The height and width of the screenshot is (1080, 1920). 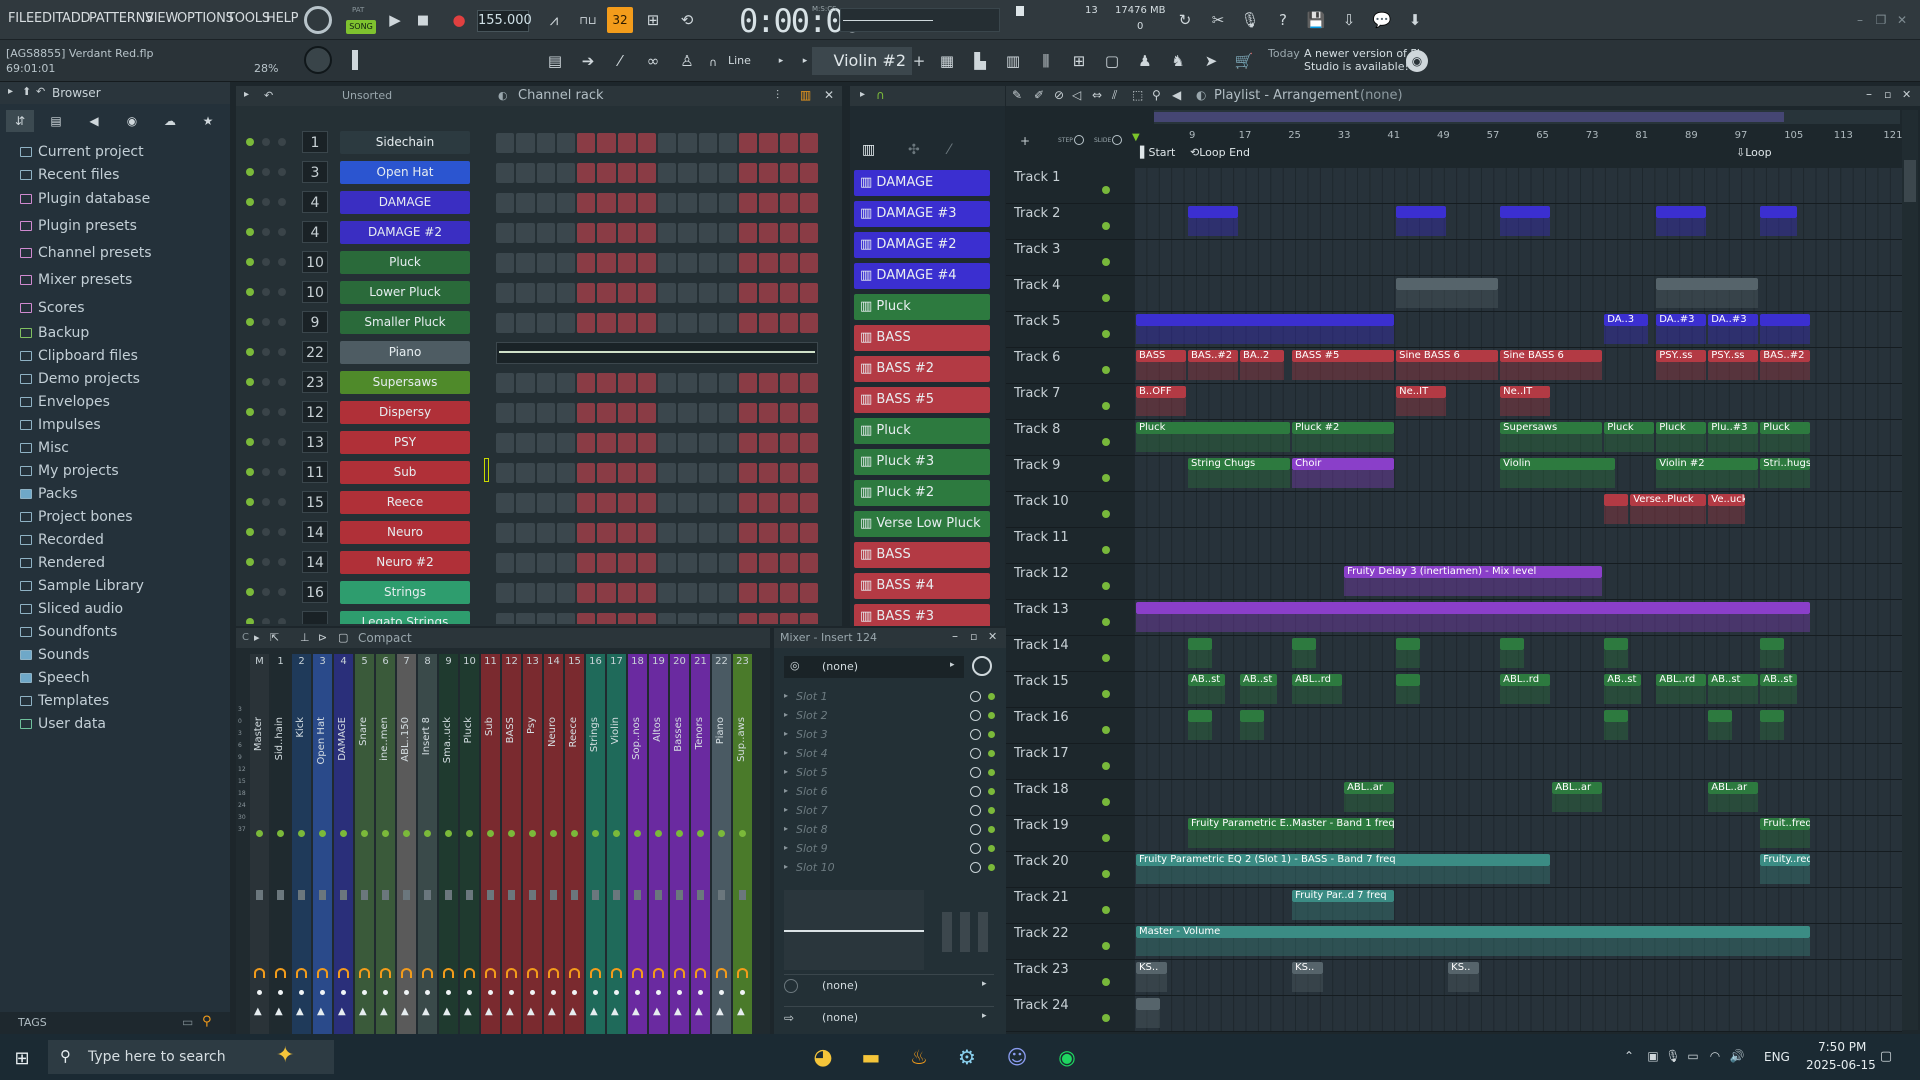 I want to click on track-header: Track 15, so click(x=1041, y=681).